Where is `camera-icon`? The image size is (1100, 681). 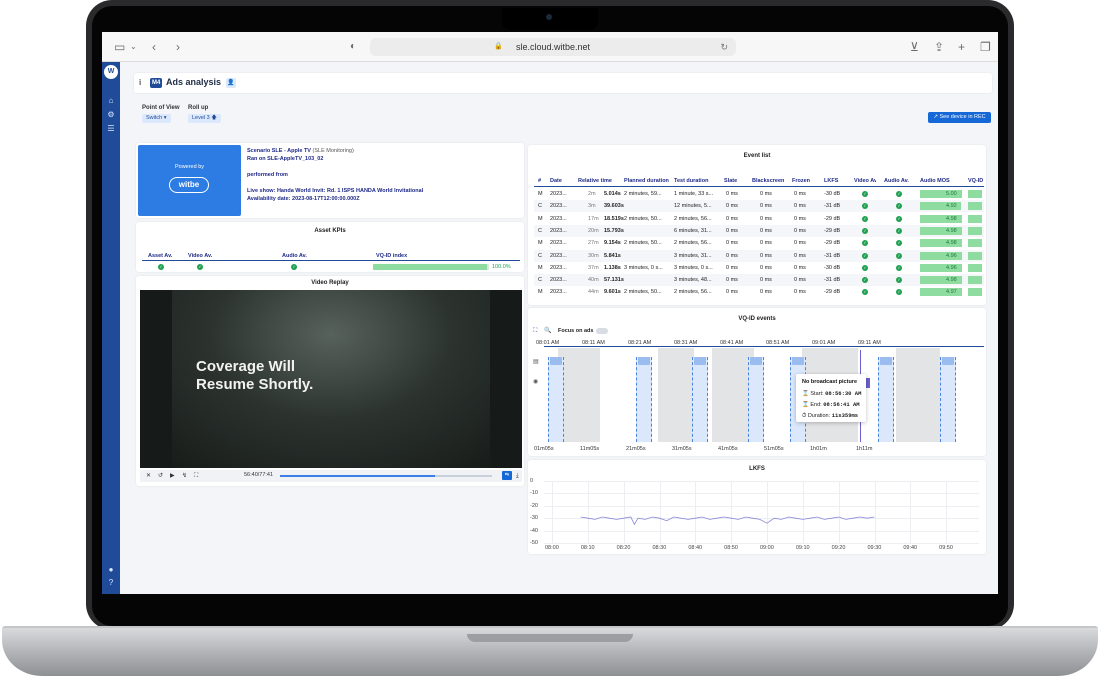
camera-icon is located at coordinates (549, 17).